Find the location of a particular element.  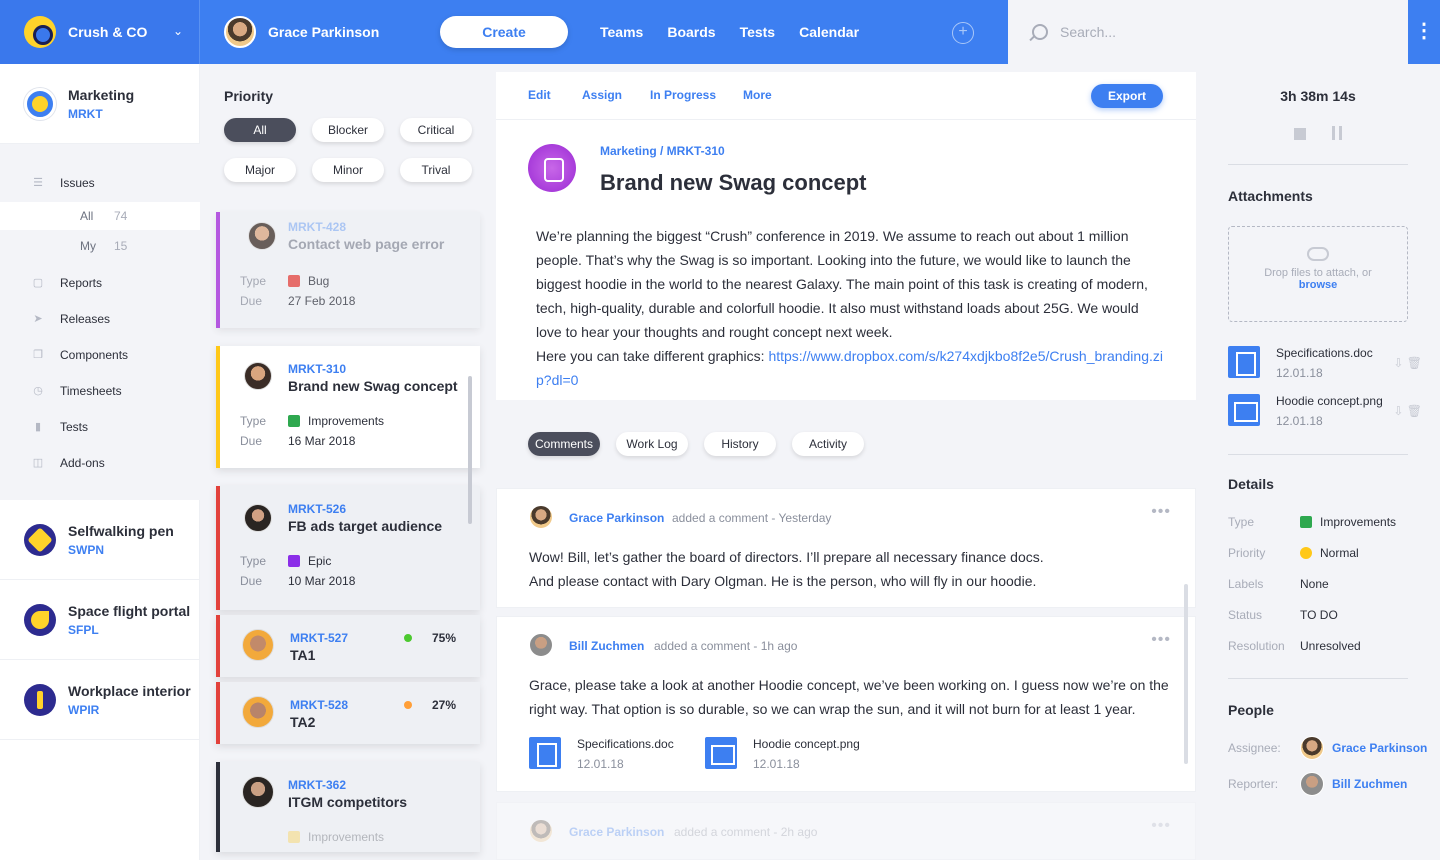

project-space-flight-portal: Space flight portal SFPL is located at coordinates (100, 620).